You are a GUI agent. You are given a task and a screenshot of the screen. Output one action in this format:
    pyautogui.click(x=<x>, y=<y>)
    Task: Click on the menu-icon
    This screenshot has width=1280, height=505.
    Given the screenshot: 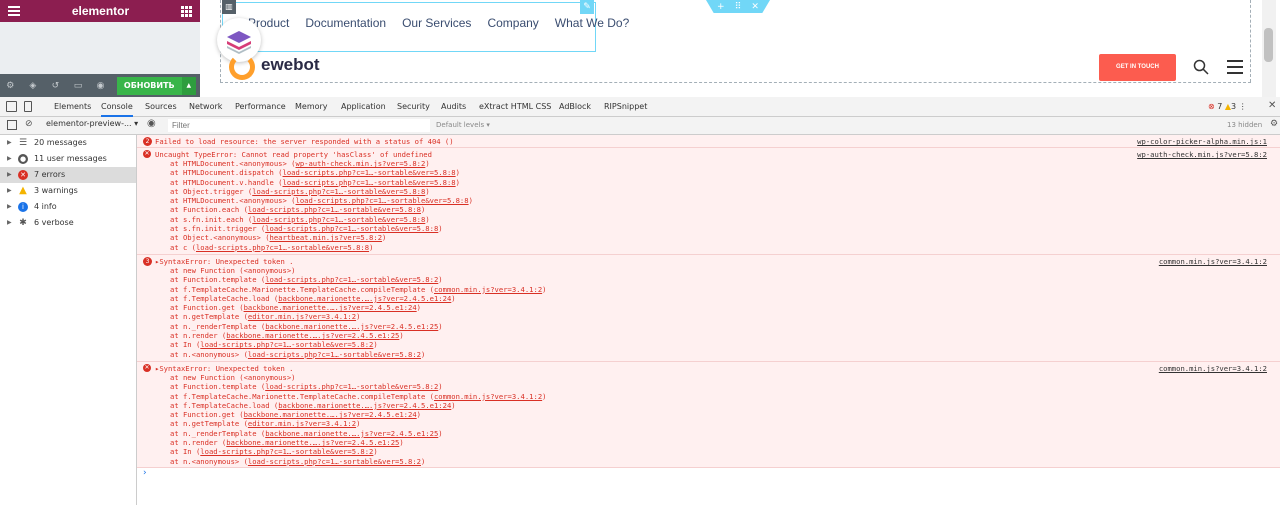 What is the action you would take?
    pyautogui.click(x=1235, y=67)
    